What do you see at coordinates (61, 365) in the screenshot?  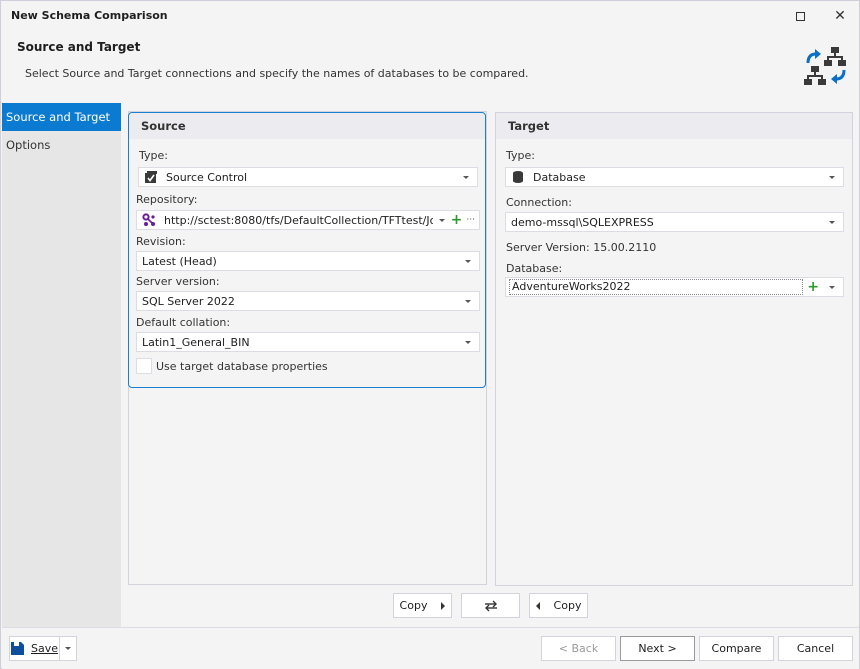 I see `sidebar: Source and Target Options` at bounding box center [61, 365].